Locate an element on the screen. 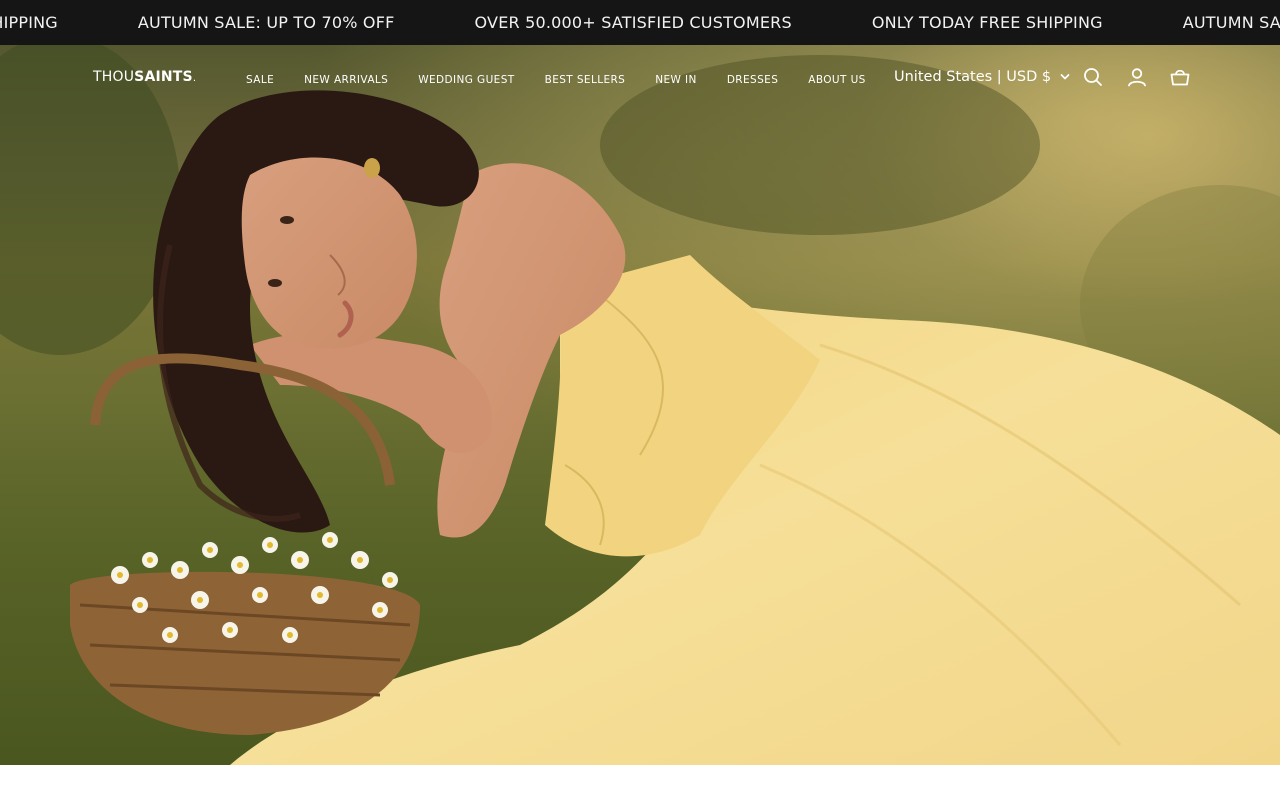 The image size is (1280, 800). cart-icon is located at coordinates (1180, 77).